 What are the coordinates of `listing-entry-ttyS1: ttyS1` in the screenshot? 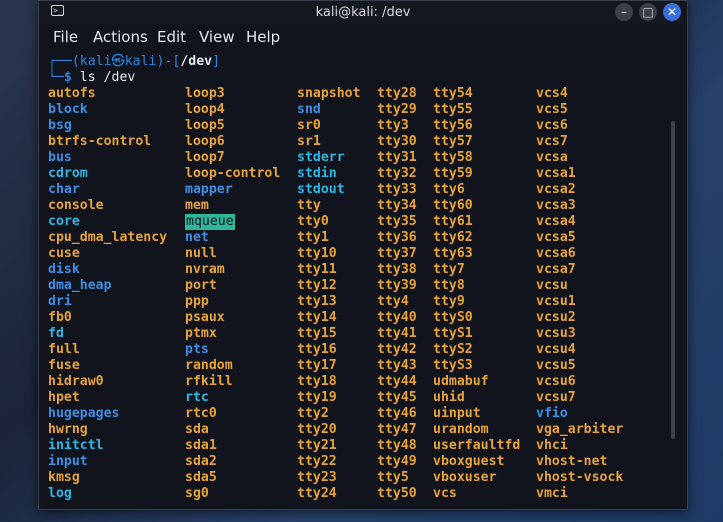 It's located at (453, 333).